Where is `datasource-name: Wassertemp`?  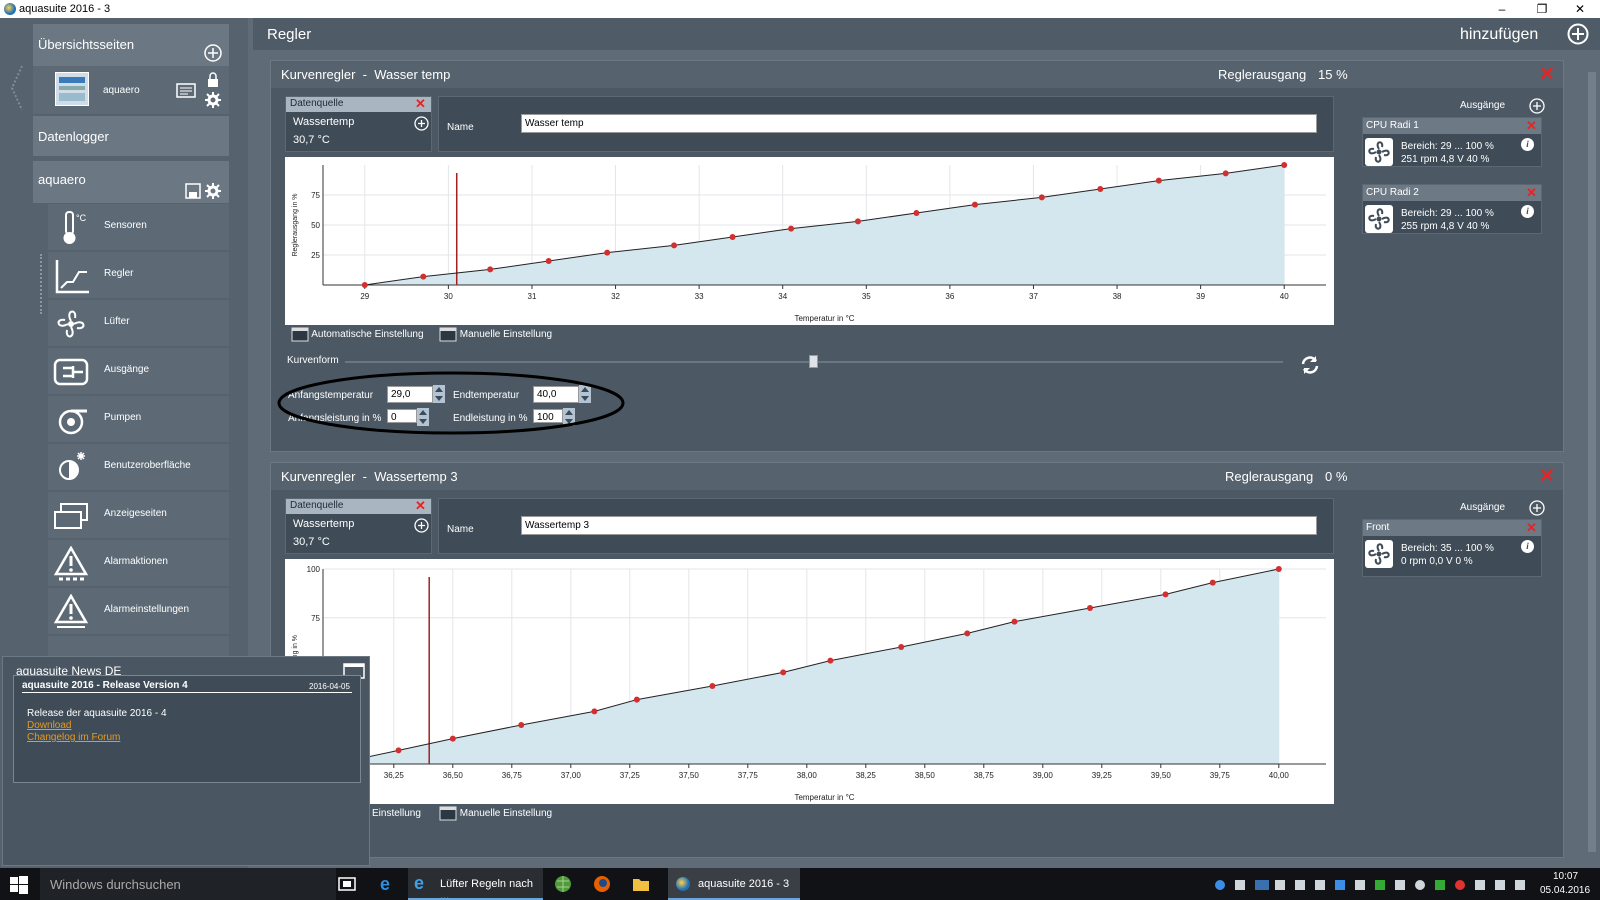 datasource-name: Wassertemp is located at coordinates (324, 122).